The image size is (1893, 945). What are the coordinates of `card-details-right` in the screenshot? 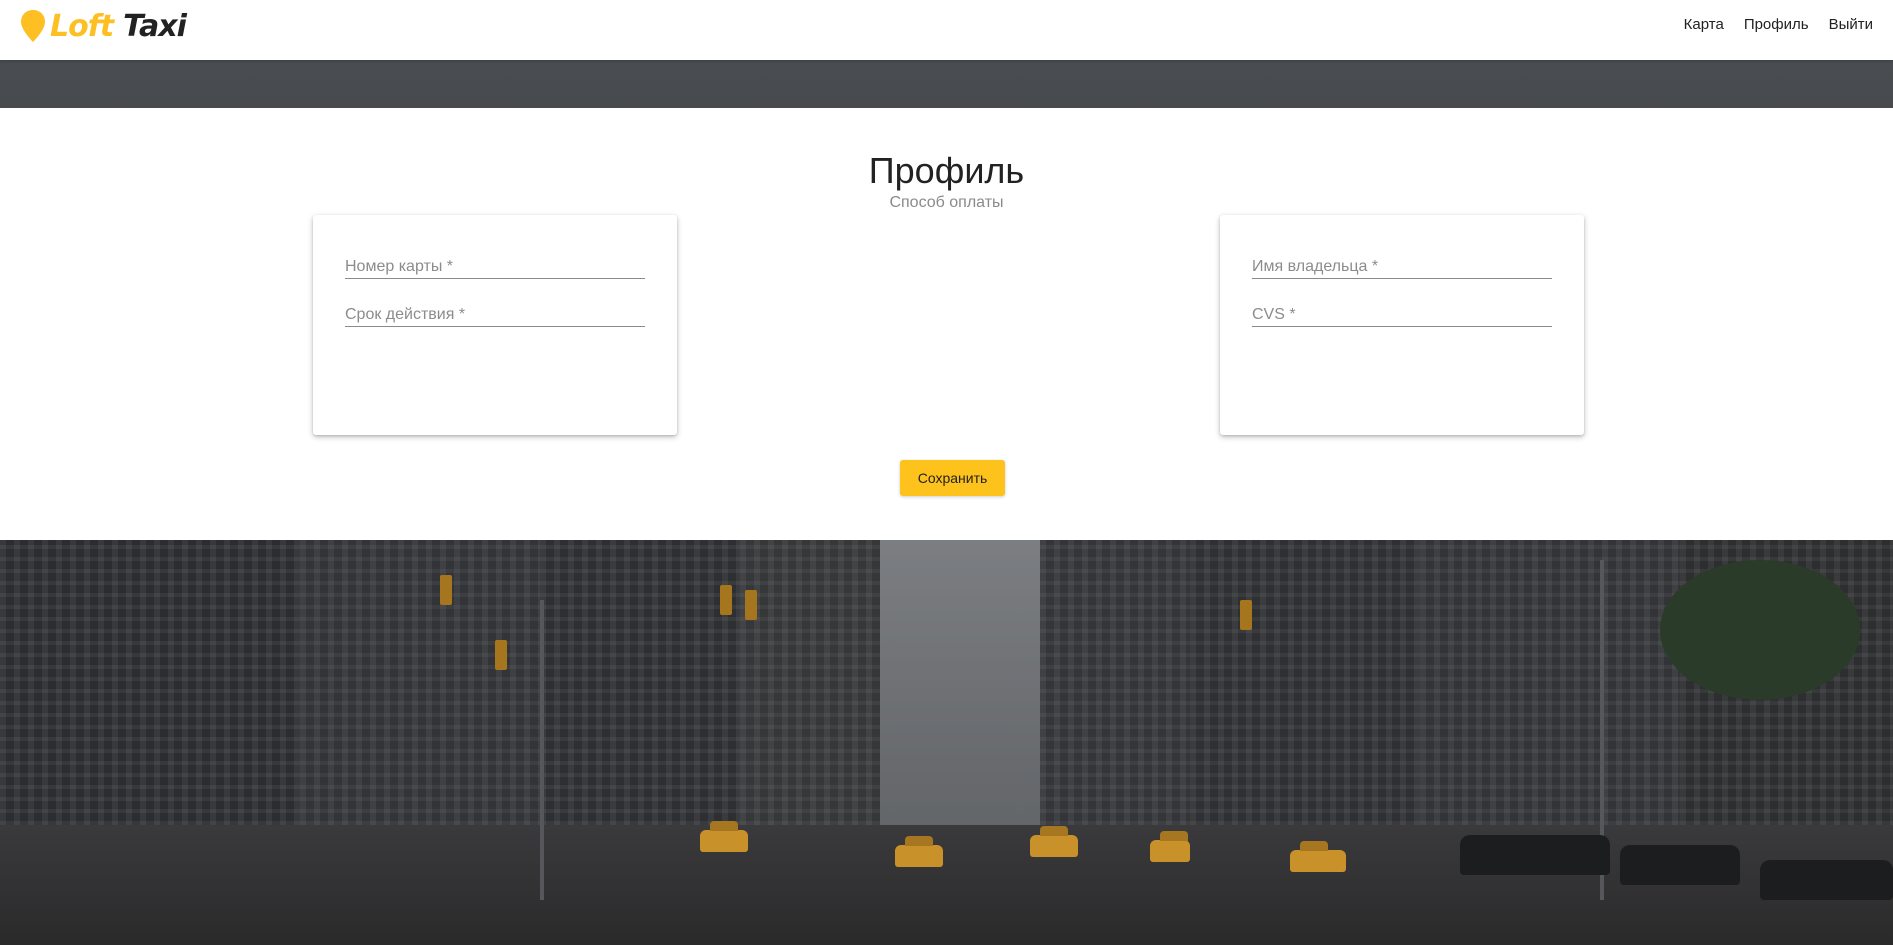 It's located at (1402, 325).